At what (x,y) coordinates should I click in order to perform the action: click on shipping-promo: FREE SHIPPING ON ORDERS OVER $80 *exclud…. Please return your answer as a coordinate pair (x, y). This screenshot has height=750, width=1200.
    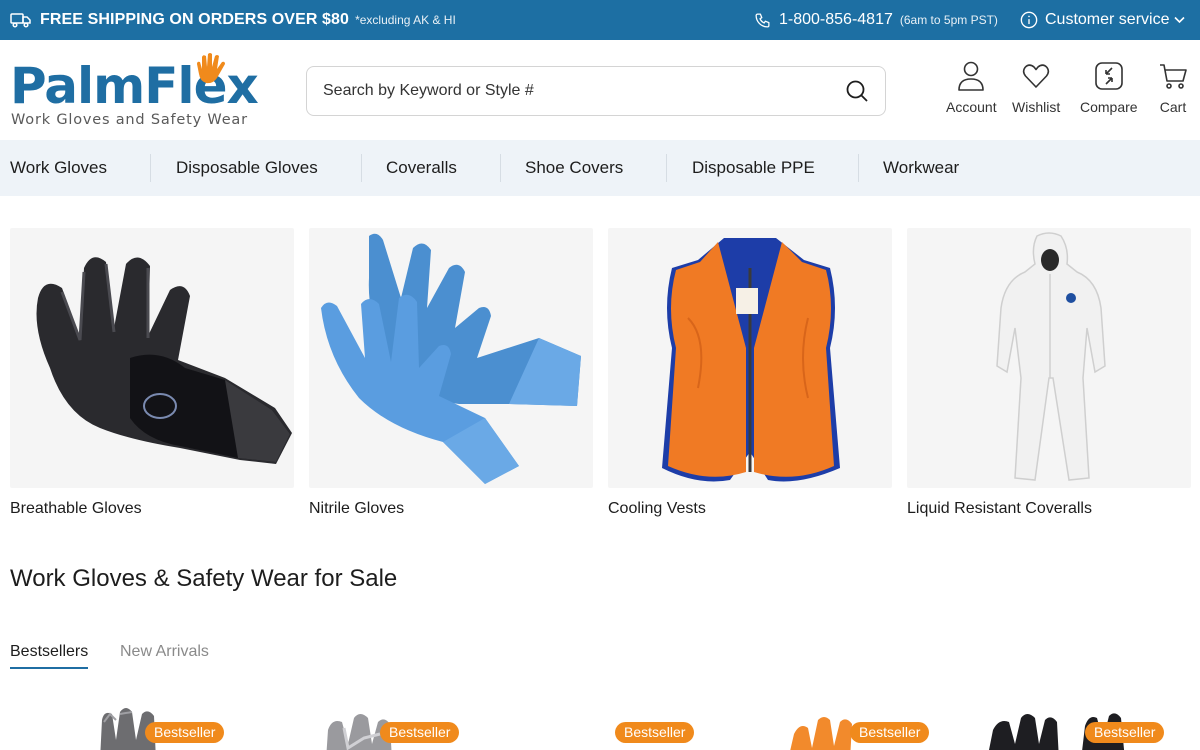
    Looking at the image, I should click on (233, 20).